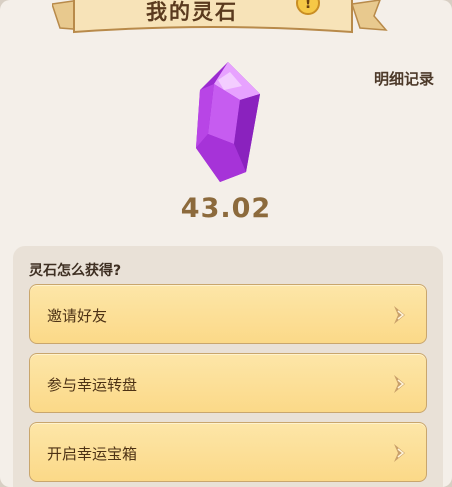 The width and height of the screenshot is (452, 487). What do you see at coordinates (92, 385) in the screenshot?
I see `row-label: 参与幸运转盘` at bounding box center [92, 385].